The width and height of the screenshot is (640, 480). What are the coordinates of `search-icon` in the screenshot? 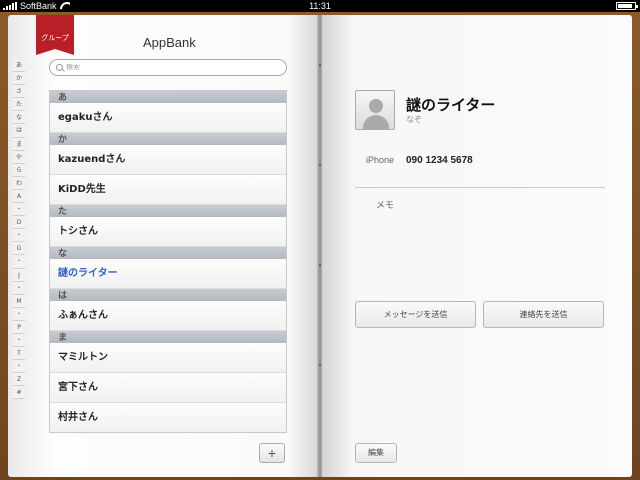 It's located at (59, 67).